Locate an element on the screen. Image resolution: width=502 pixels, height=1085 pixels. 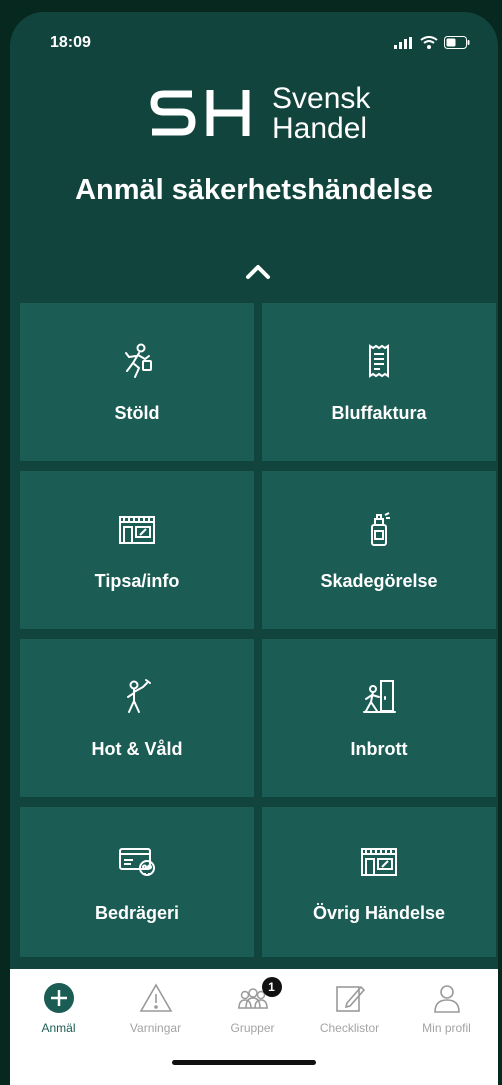
running-thief-icon is located at coordinates (138, 360).